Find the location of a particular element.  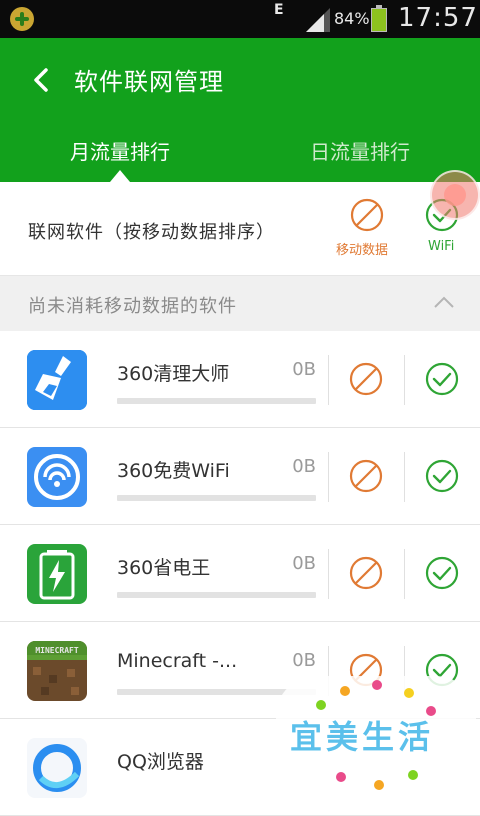

column-header: 联网软件（按移动数据排序） 移动数据 WiFi is located at coordinates (240, 229).